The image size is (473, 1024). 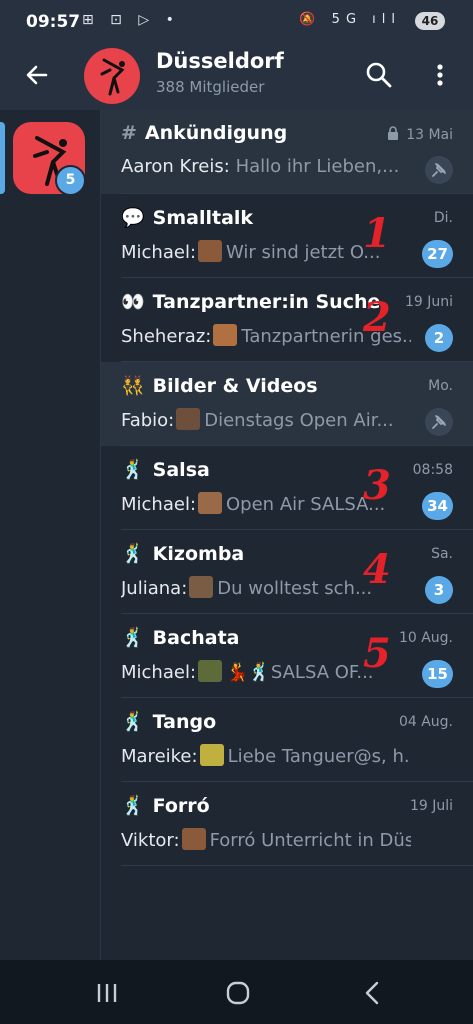 What do you see at coordinates (439, 590) in the screenshot?
I see `unread-count-badge: 3` at bounding box center [439, 590].